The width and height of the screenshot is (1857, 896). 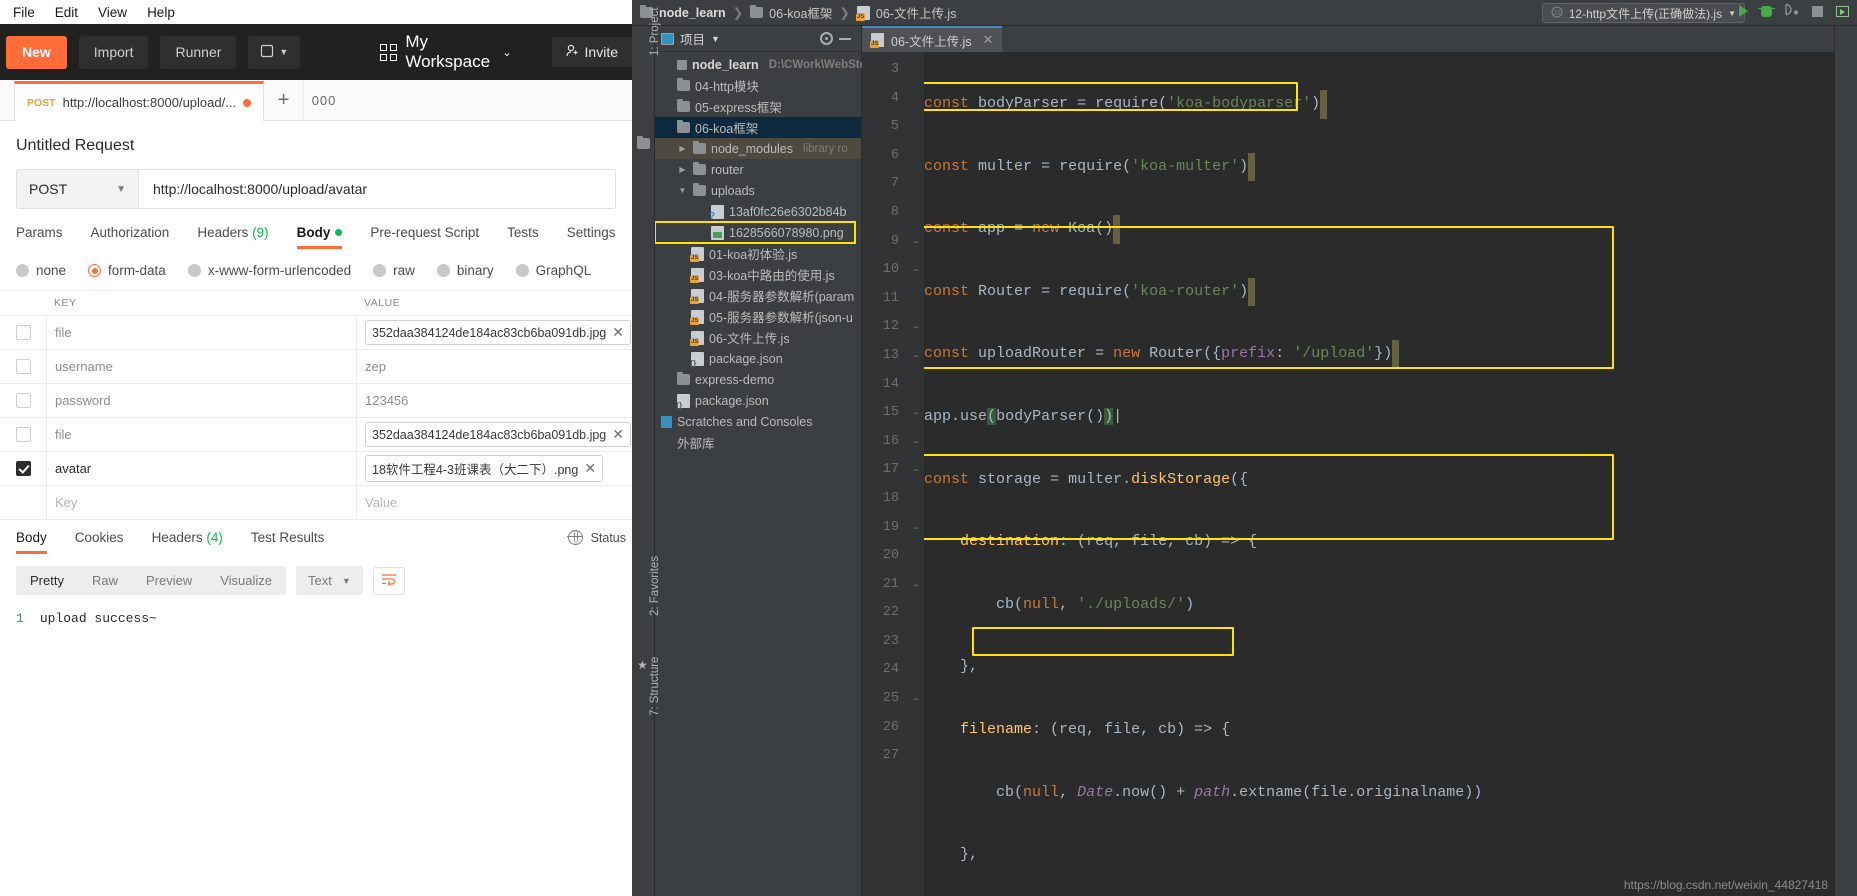 What do you see at coordinates (758, 127) in the screenshot?
I see `tree-item-06-koa: 06-koa框架` at bounding box center [758, 127].